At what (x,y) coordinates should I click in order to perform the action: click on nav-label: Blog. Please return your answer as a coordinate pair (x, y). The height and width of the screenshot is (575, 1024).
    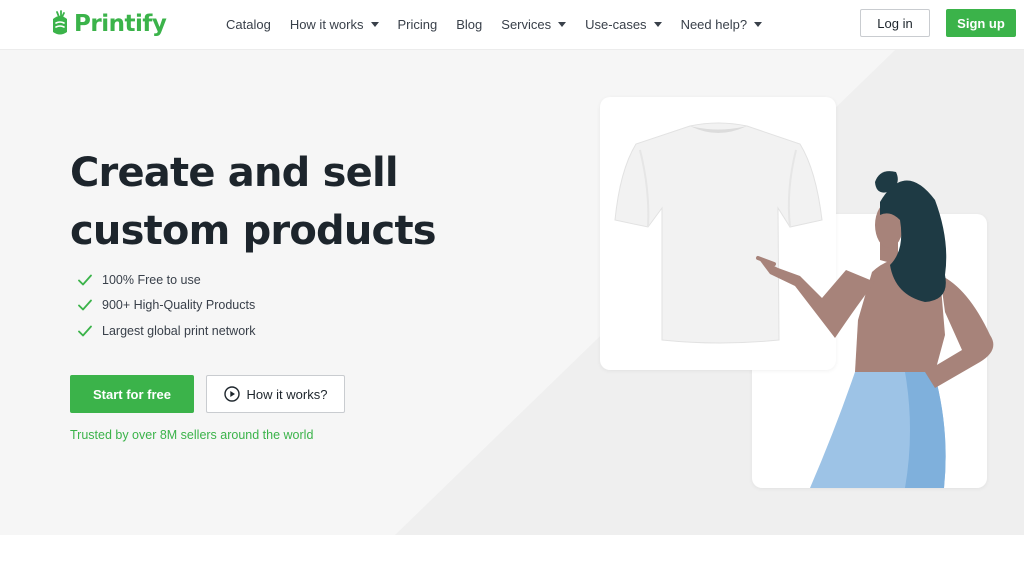
    Looking at the image, I should click on (469, 24).